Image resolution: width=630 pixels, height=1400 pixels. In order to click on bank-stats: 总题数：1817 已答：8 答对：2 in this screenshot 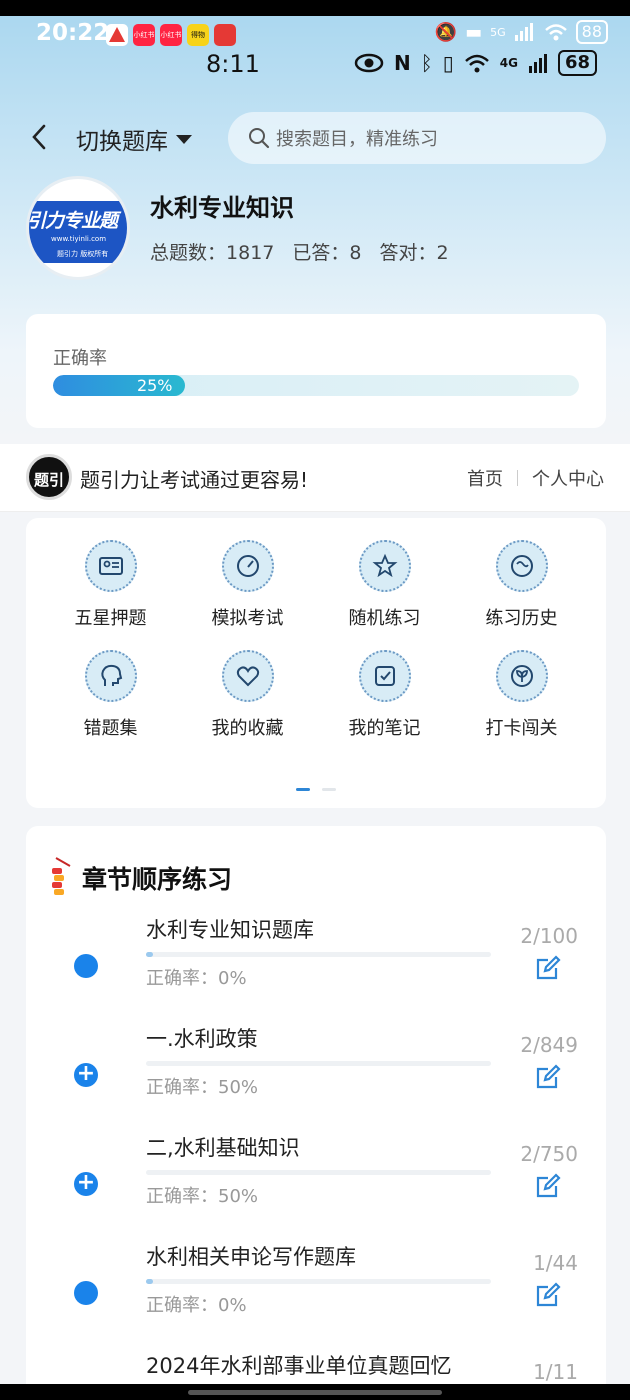, I will do `click(299, 251)`.